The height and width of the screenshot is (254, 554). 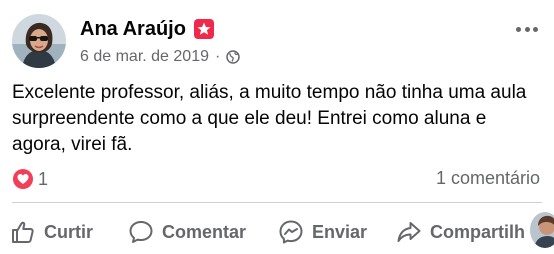 I want to click on more-options-icon, so click(x=527, y=29).